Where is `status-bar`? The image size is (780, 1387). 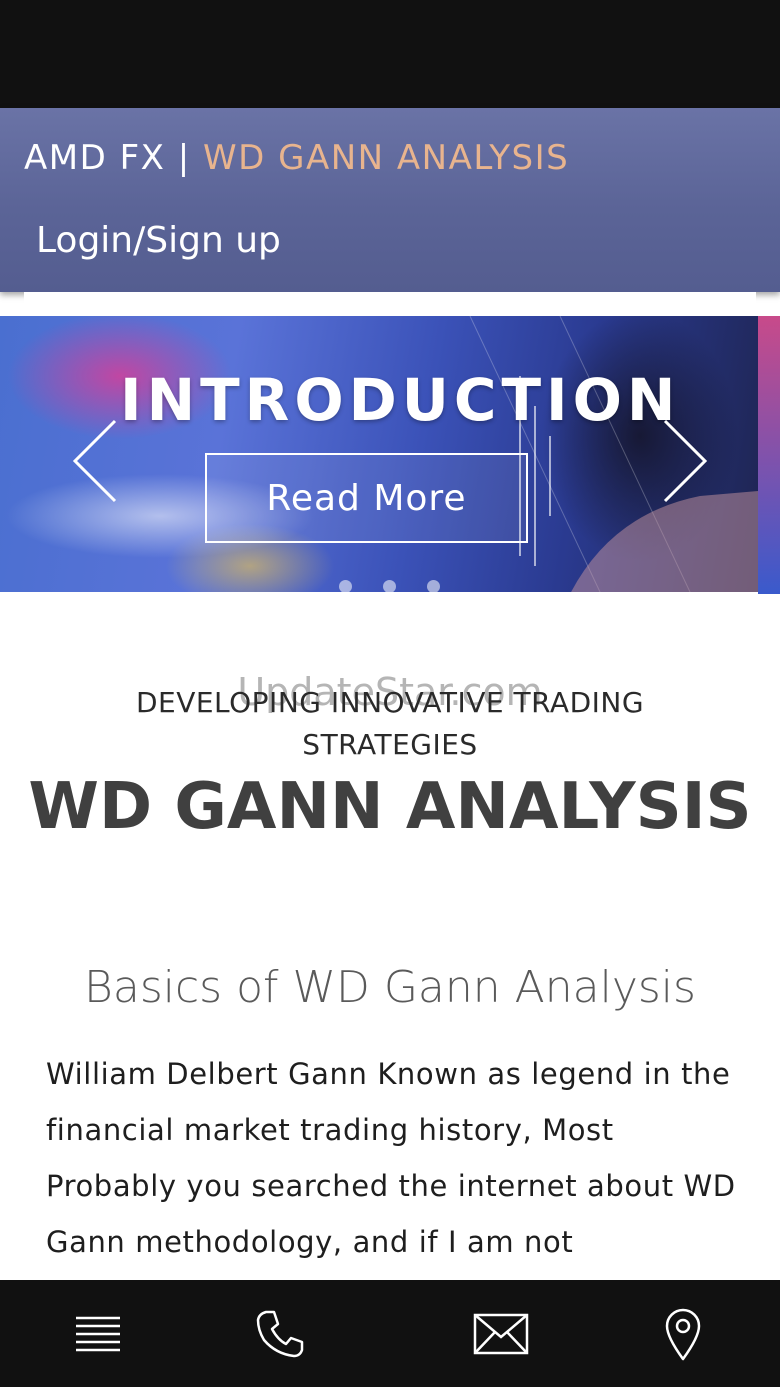
status-bar is located at coordinates (390, 54).